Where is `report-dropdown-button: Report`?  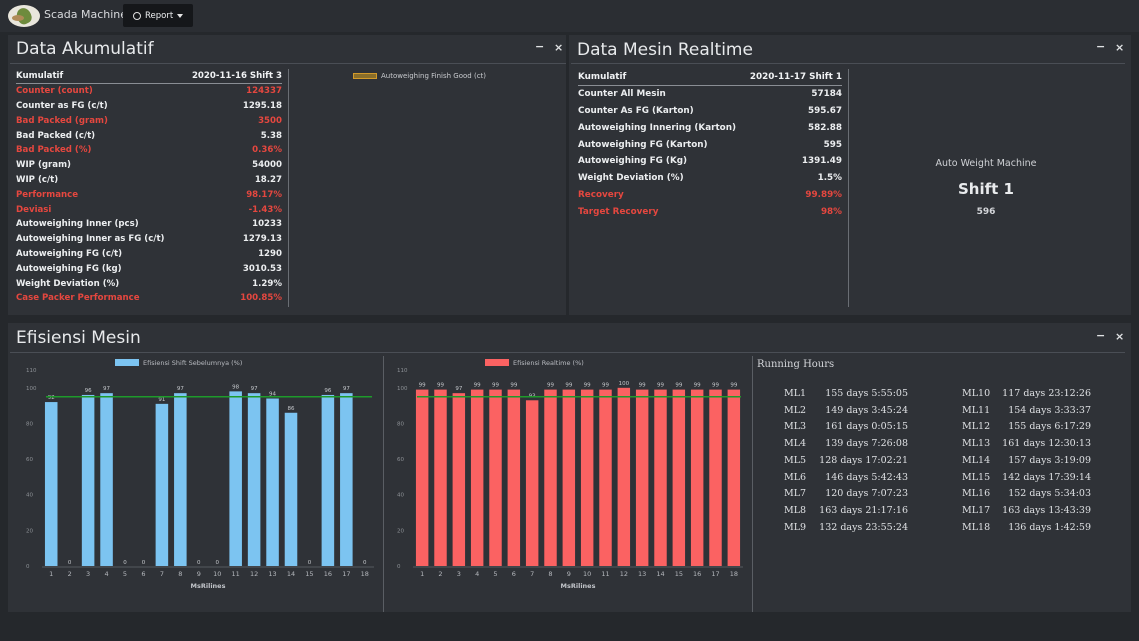
report-dropdown-button: Report is located at coordinates (158, 15).